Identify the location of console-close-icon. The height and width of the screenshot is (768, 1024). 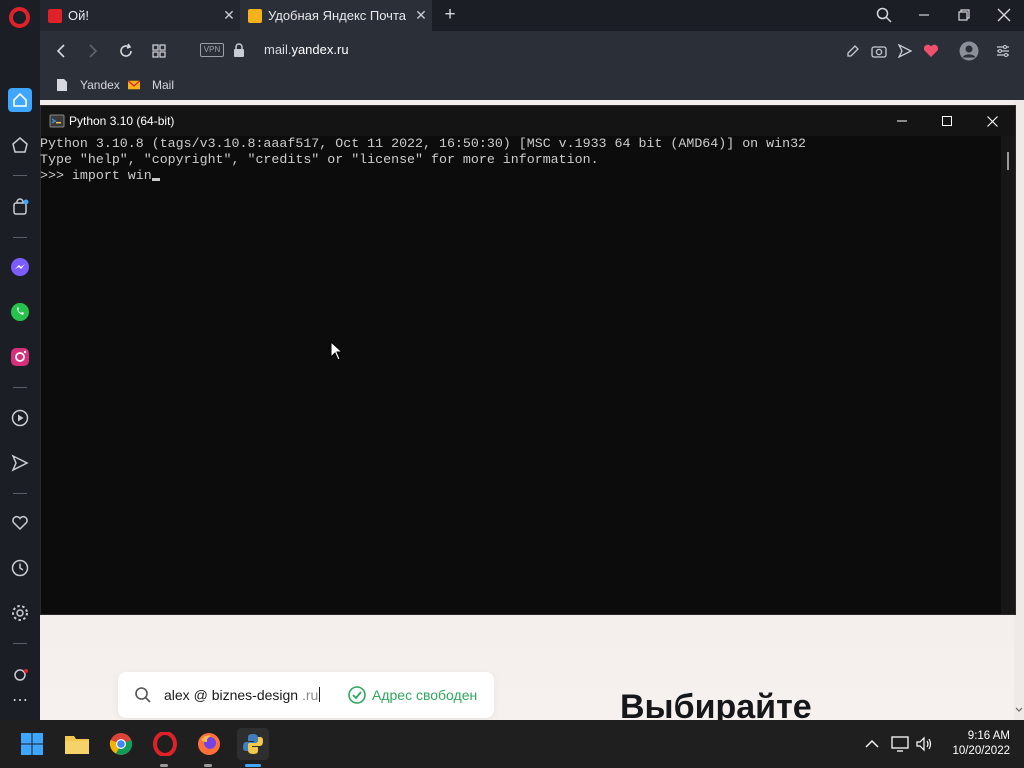
(992, 121).